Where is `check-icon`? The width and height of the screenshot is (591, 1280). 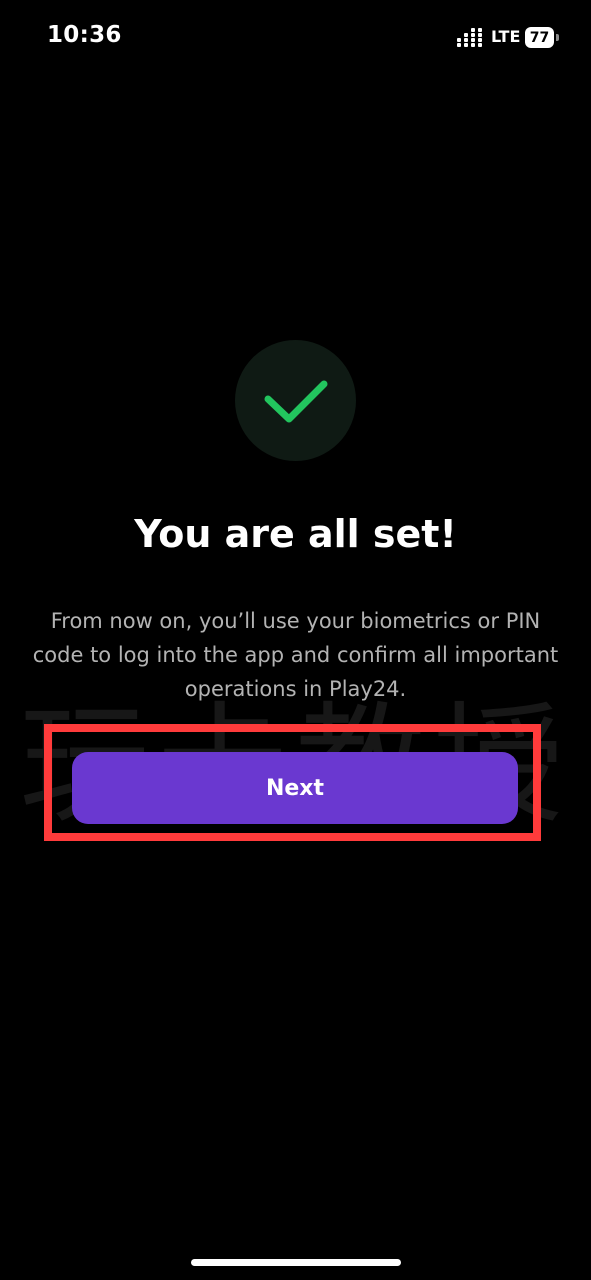
check-icon is located at coordinates (296, 401).